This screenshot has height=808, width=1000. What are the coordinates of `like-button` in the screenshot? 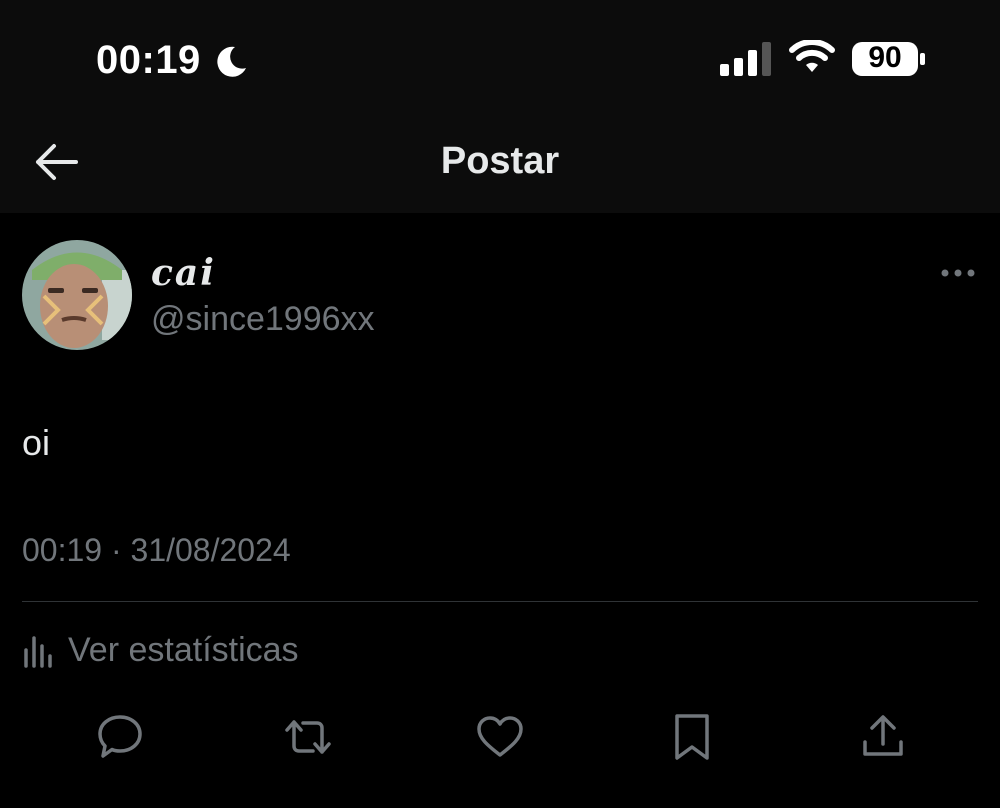 It's located at (500, 737).